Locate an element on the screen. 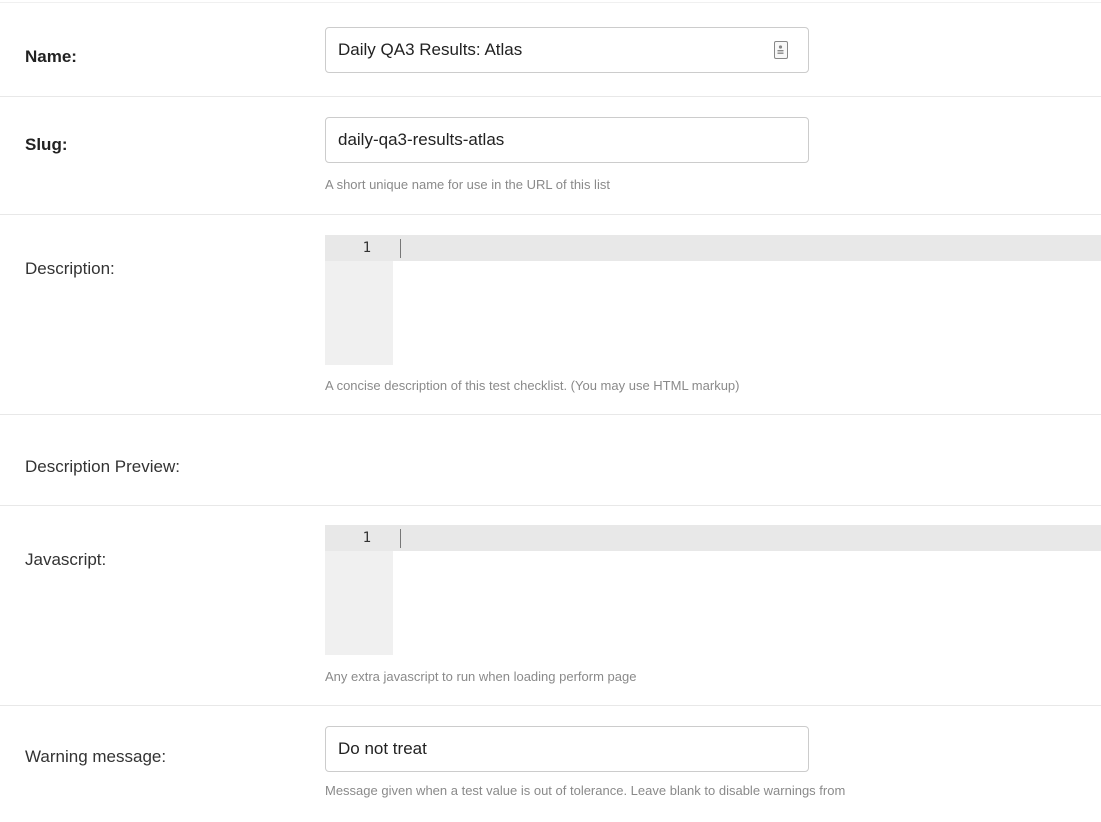  name-input is located at coordinates (567, 50).